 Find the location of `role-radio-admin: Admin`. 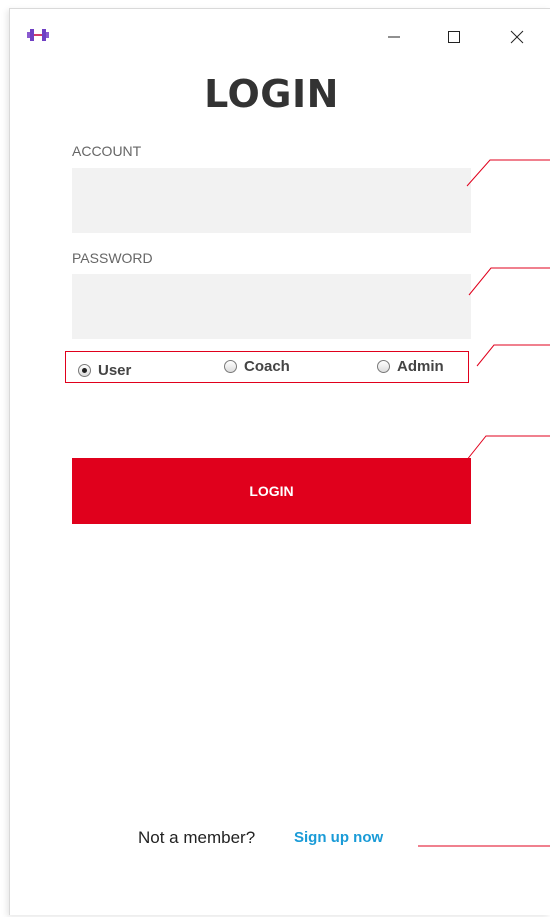

role-radio-admin: Admin is located at coordinates (410, 366).